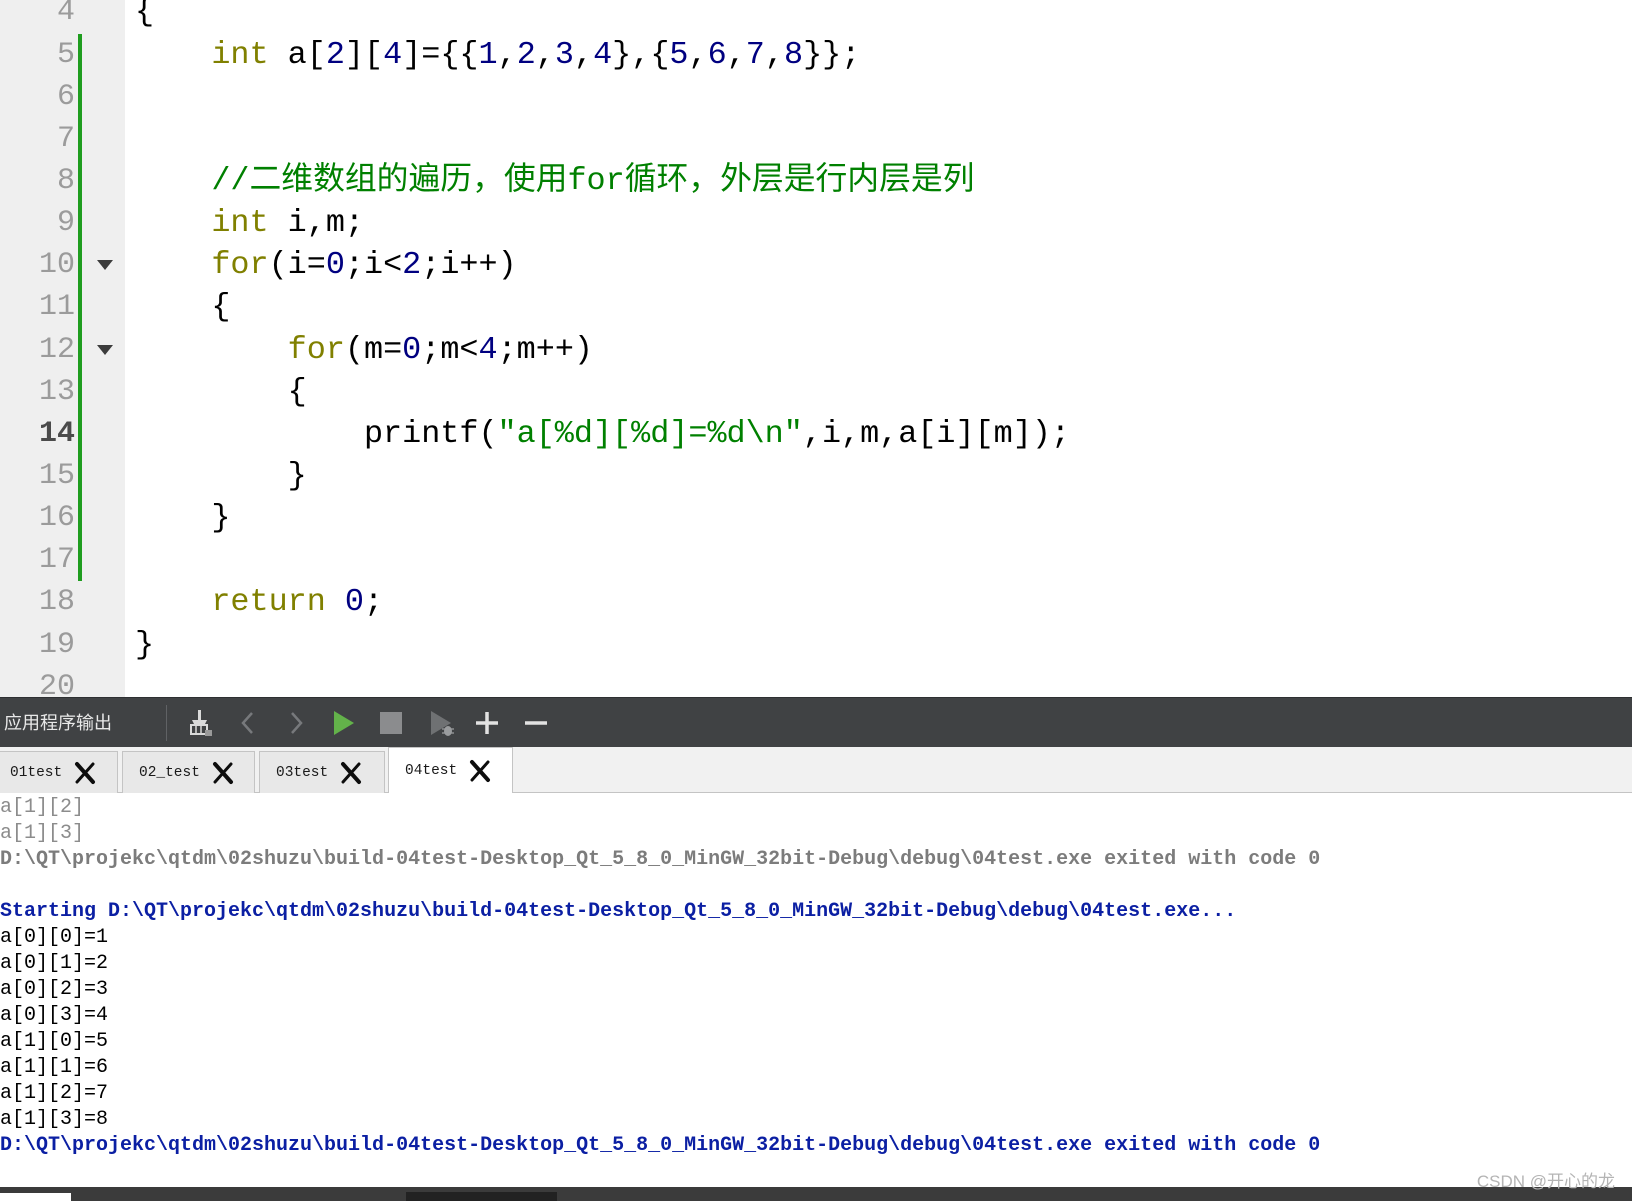  Describe the element at coordinates (57, 645) in the screenshot. I see `line-number: 19` at that location.